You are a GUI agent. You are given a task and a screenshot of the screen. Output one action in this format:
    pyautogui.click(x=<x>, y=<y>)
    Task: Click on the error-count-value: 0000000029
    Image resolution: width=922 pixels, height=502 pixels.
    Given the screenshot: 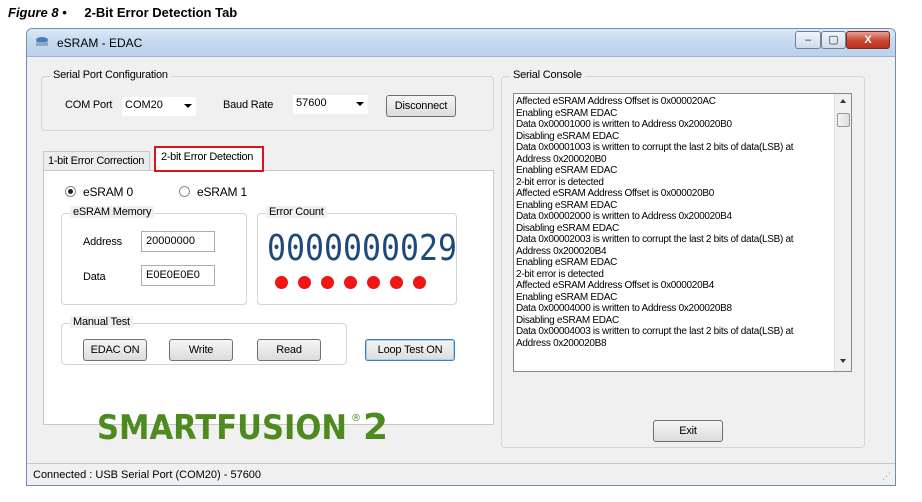 What is the action you would take?
    pyautogui.click(x=362, y=246)
    